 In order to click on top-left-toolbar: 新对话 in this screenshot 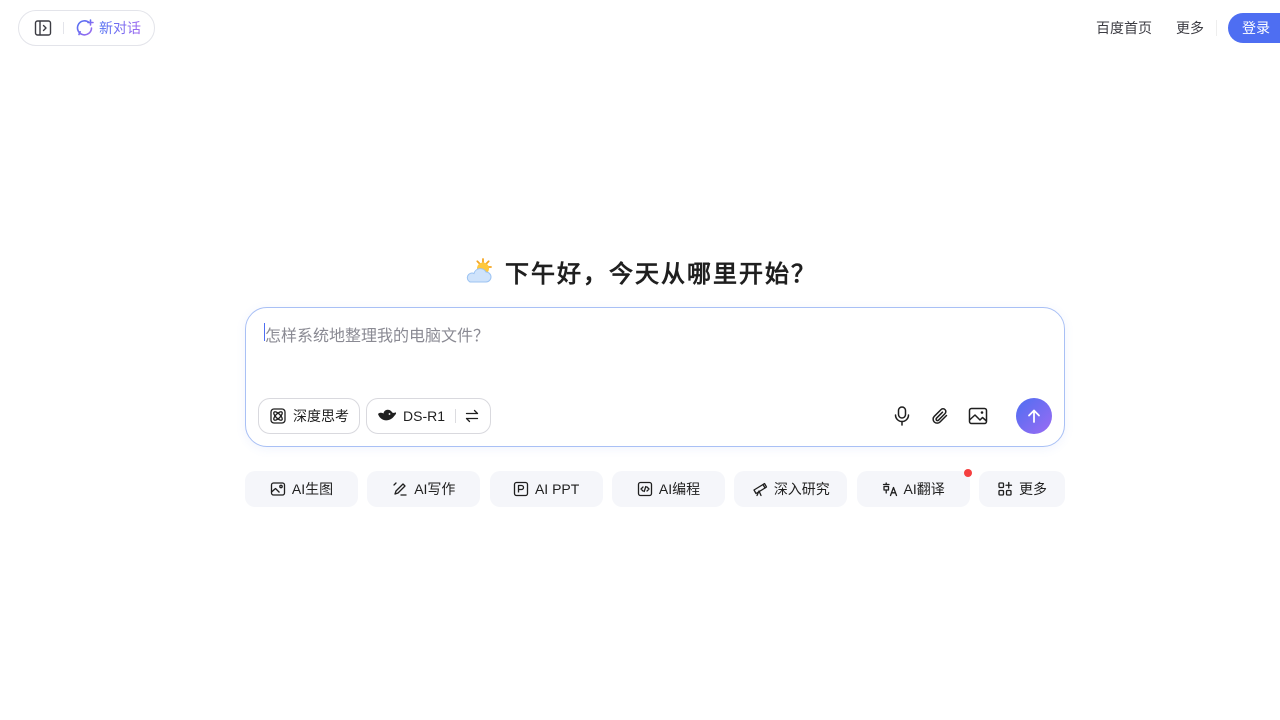, I will do `click(86, 28)`.